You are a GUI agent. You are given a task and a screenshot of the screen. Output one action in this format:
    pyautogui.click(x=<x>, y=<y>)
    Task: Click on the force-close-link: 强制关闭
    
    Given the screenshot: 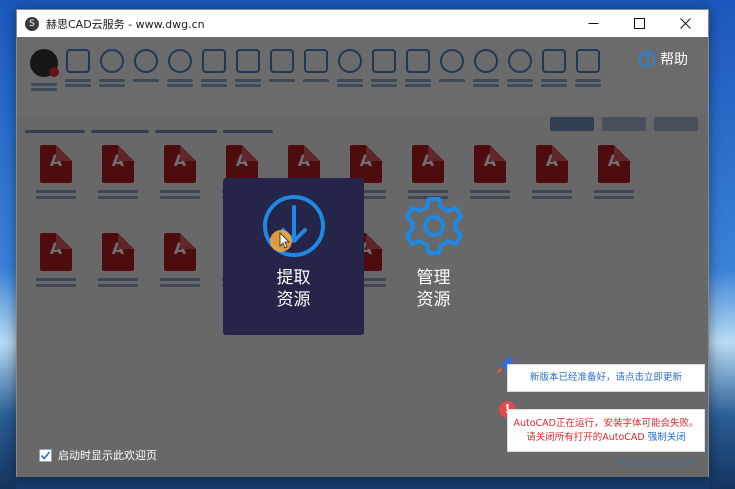 What is the action you would take?
    pyautogui.click(x=667, y=437)
    